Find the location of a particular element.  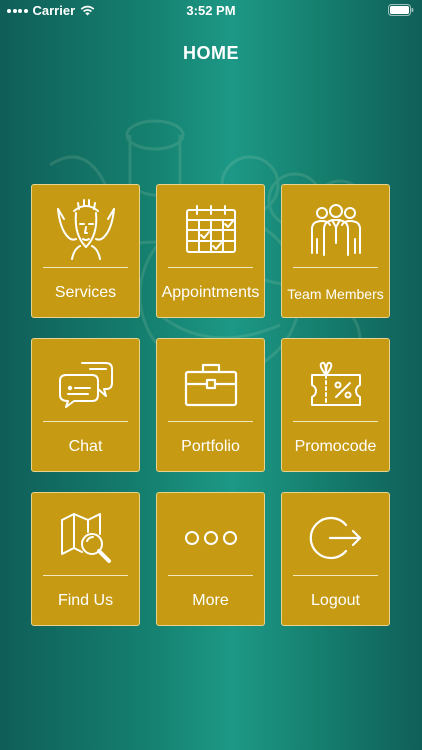

appointments-tile: Appointments is located at coordinates (210, 251).